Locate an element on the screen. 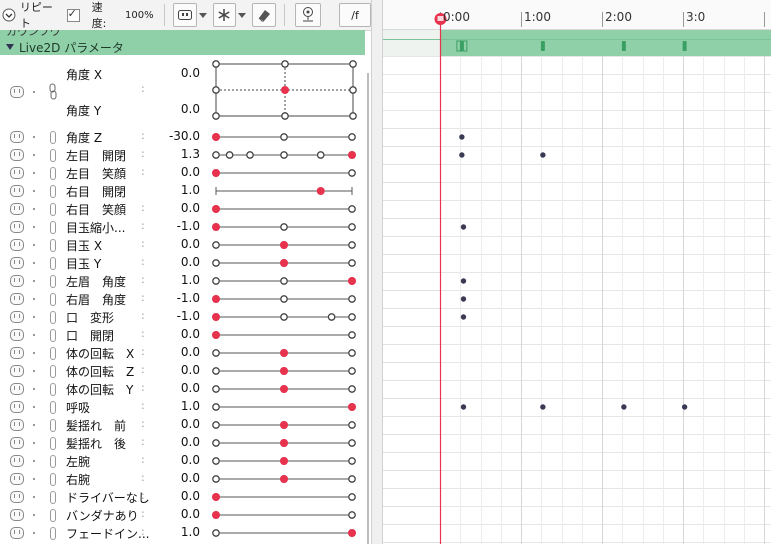 This screenshot has height=544, width=771. param-row: 左目 開閉:1.3 is located at coordinates (182, 155).